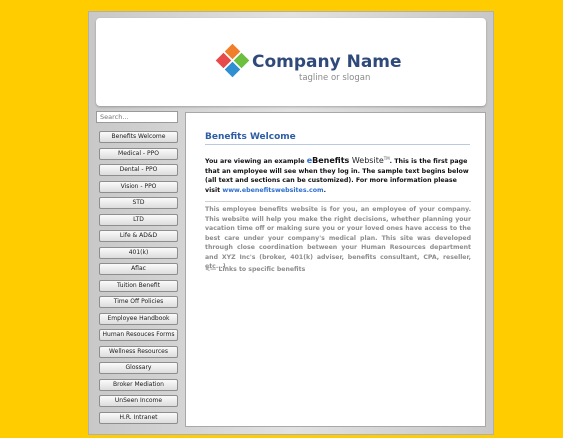  Describe the element at coordinates (138, 318) in the screenshot. I see `nav-employee-handbook: Employee Handbook` at that location.